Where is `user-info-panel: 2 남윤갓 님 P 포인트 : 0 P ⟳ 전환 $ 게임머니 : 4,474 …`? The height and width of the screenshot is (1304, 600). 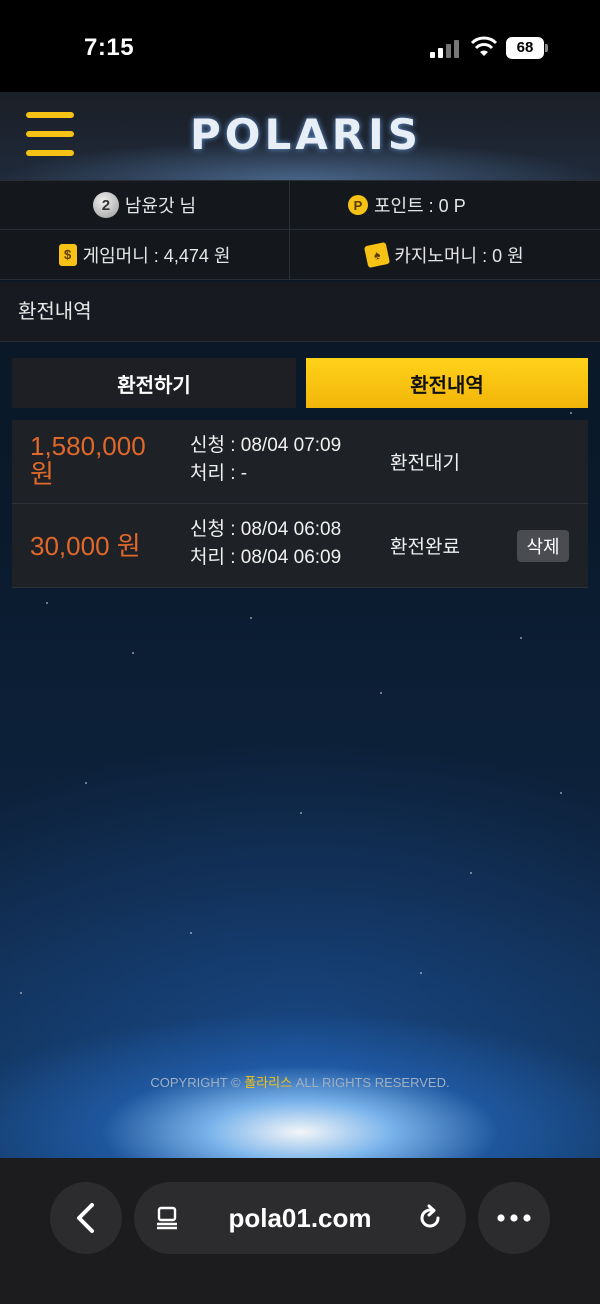
user-info-panel: 2 남윤갓 님 P 포인트 : 0 P ⟳ 전환 $ 게임머니 : 4,474 … is located at coordinates (300, 230).